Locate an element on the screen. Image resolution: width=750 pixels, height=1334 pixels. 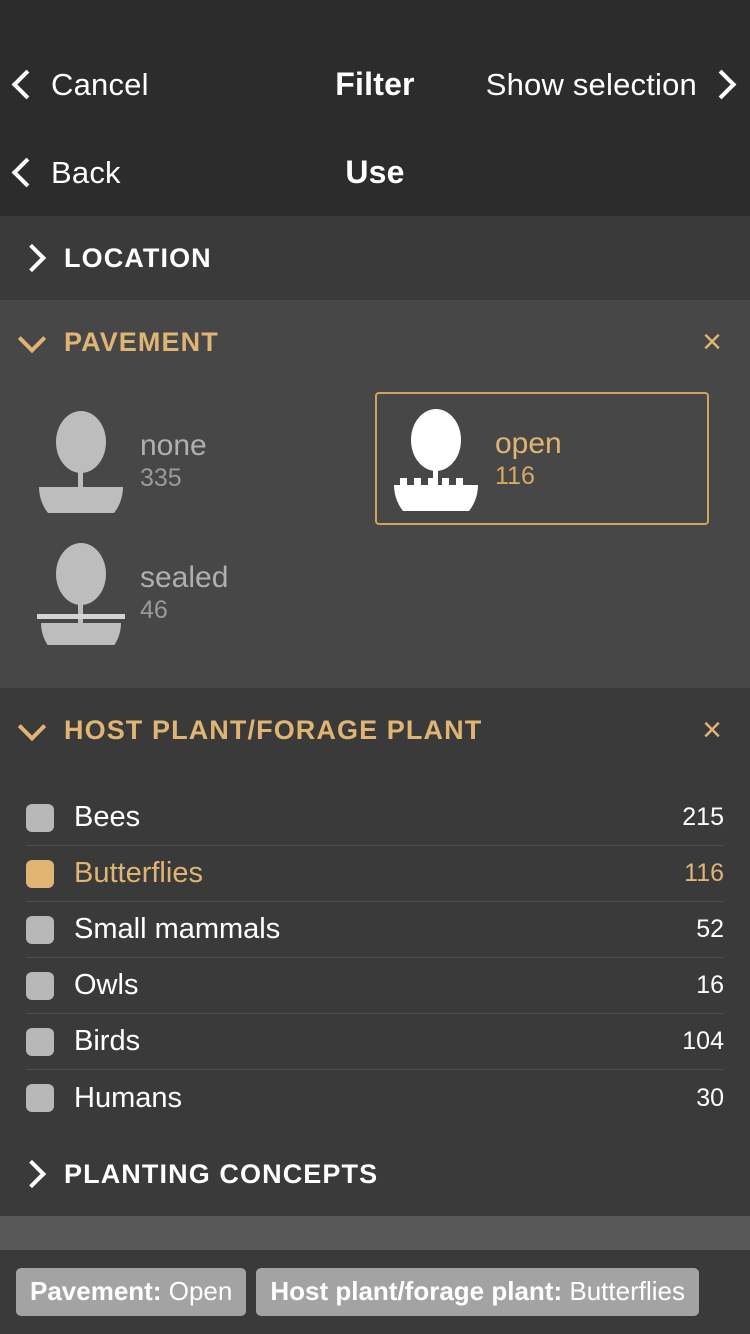
empty-panel is located at coordinates (375, 1233).